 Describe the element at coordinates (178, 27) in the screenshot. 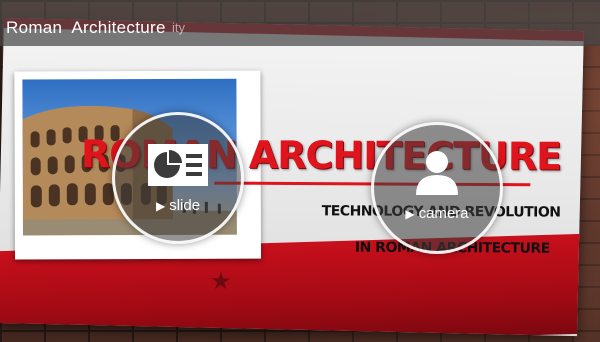

I see `title-bar-ghost-text: ity` at that location.